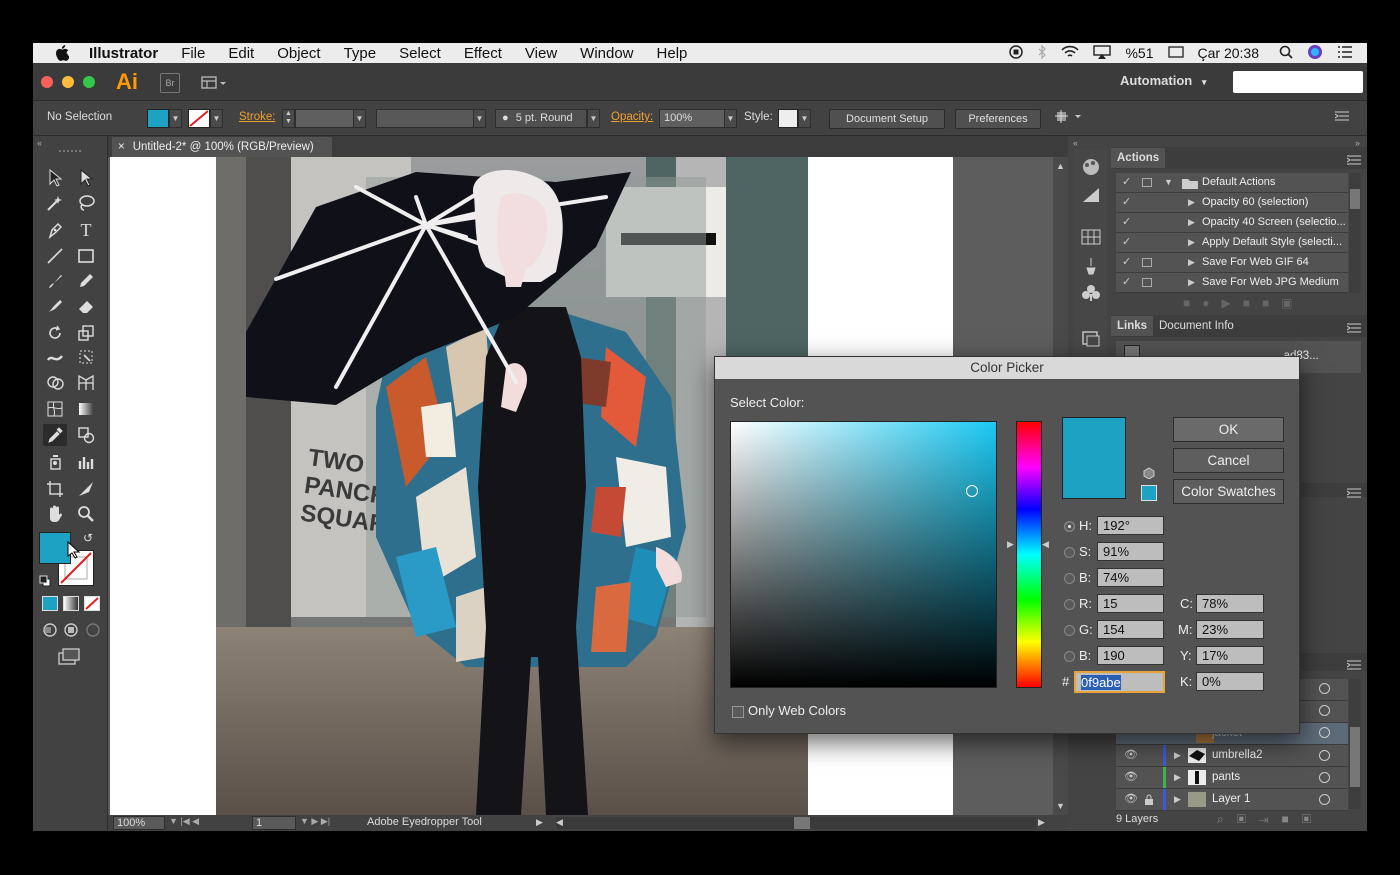 Image resolution: width=1400 pixels, height=875 pixels. Describe the element at coordinates (998, 119) in the screenshot. I see `preferences-button: Preferences` at that location.